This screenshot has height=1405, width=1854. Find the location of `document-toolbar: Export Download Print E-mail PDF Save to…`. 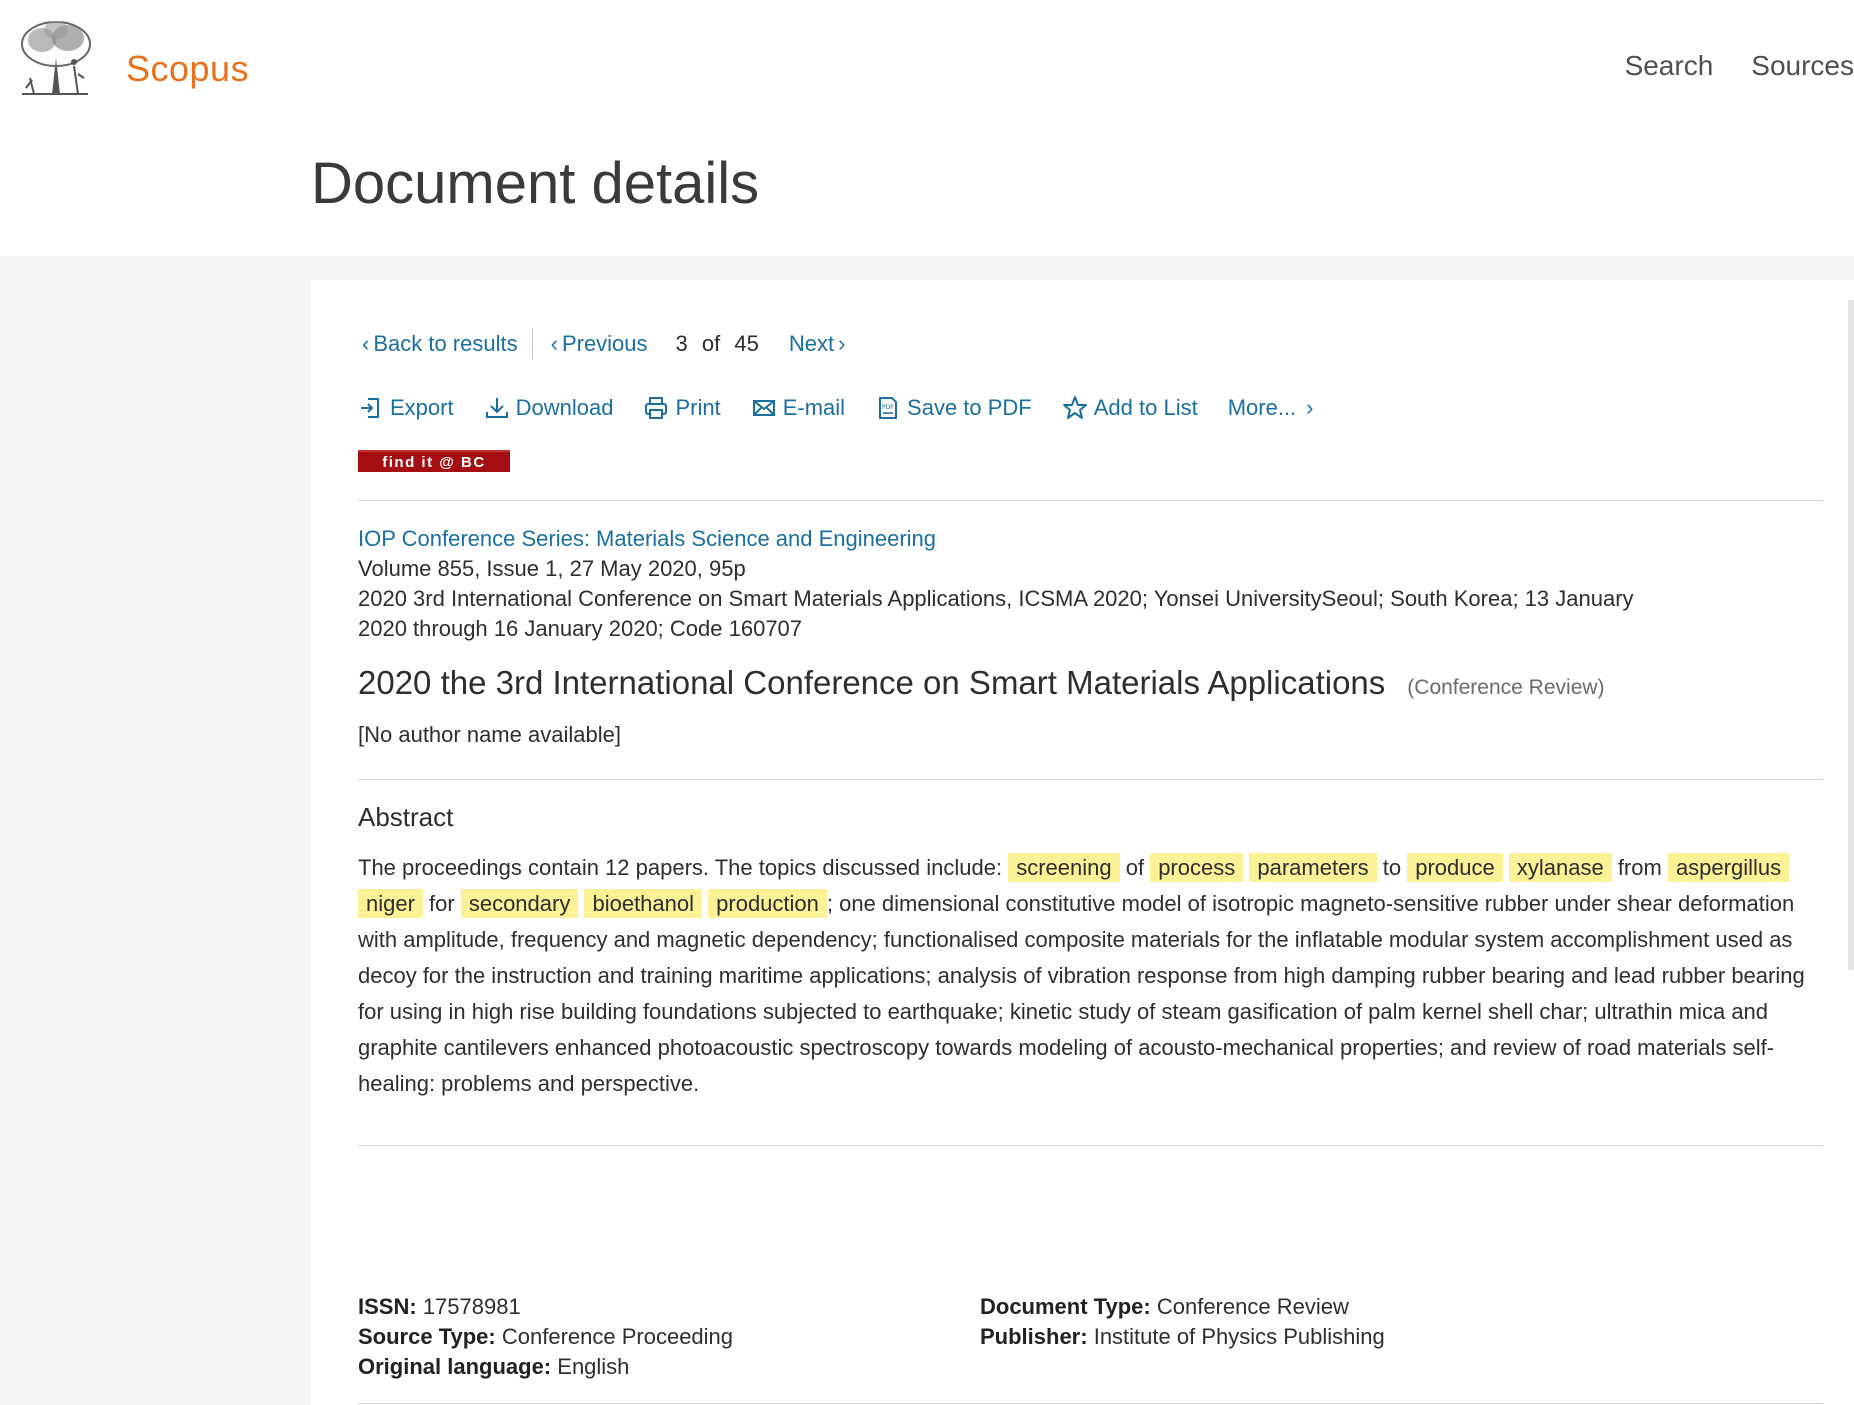

document-toolbar: Export Download Print E-mail PDF Save to… is located at coordinates (838, 408).